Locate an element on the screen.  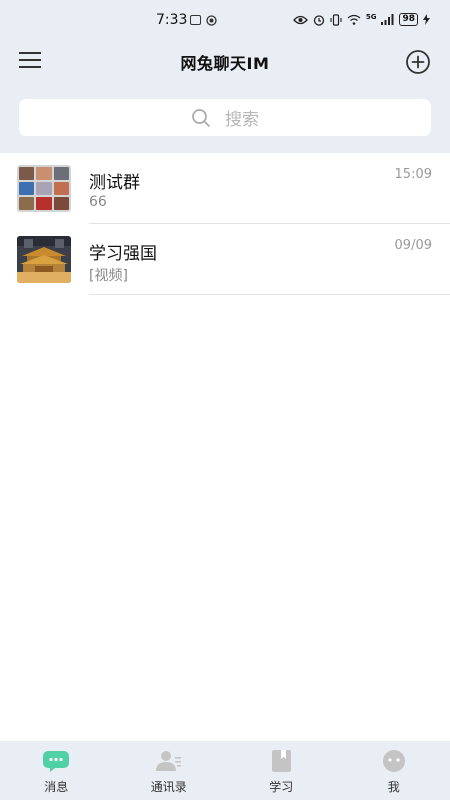
profile-face-icon is located at coordinates (393, 761).